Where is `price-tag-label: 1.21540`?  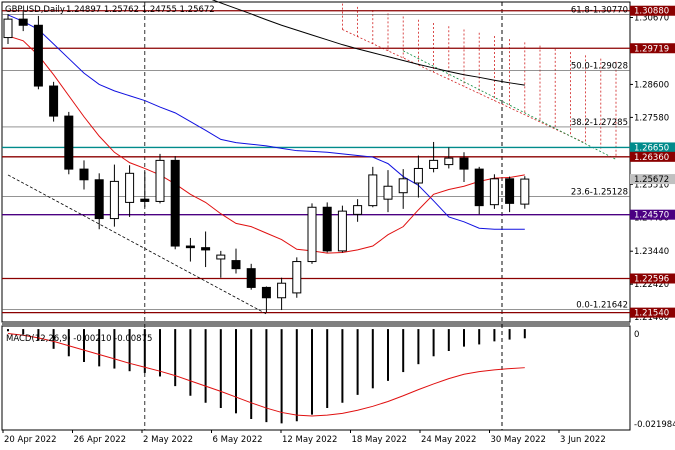
price-tag-label: 1.21540 is located at coordinates (651, 314).